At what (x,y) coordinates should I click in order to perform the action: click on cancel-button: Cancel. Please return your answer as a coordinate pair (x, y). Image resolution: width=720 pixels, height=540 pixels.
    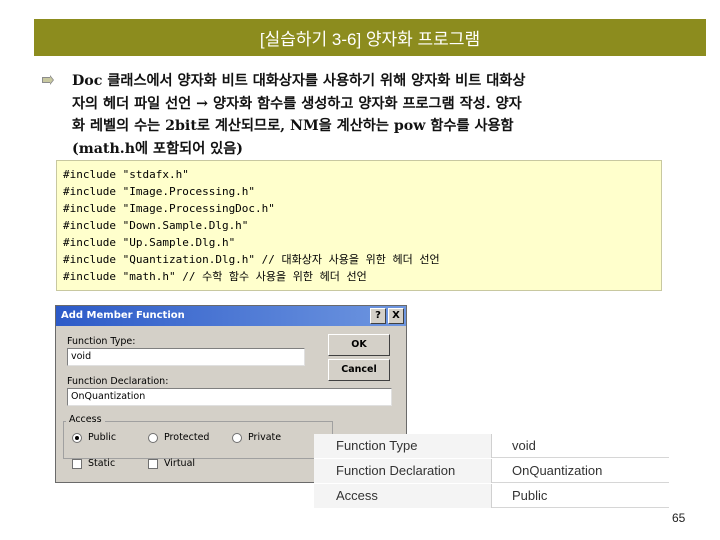
    Looking at the image, I should click on (359, 370).